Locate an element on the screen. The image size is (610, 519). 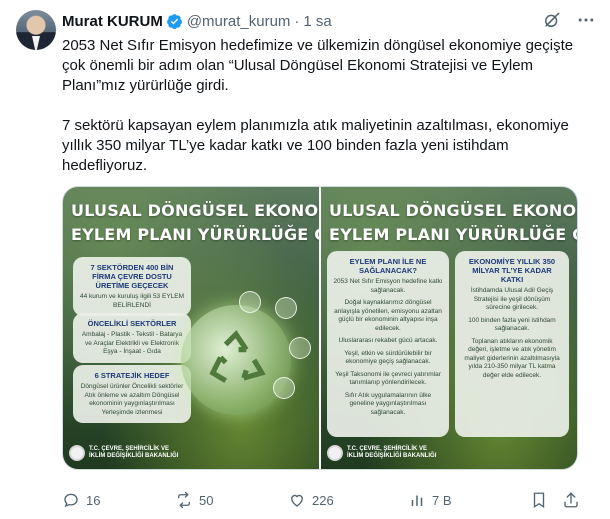
views-button: 7 B is located at coordinates (430, 500).